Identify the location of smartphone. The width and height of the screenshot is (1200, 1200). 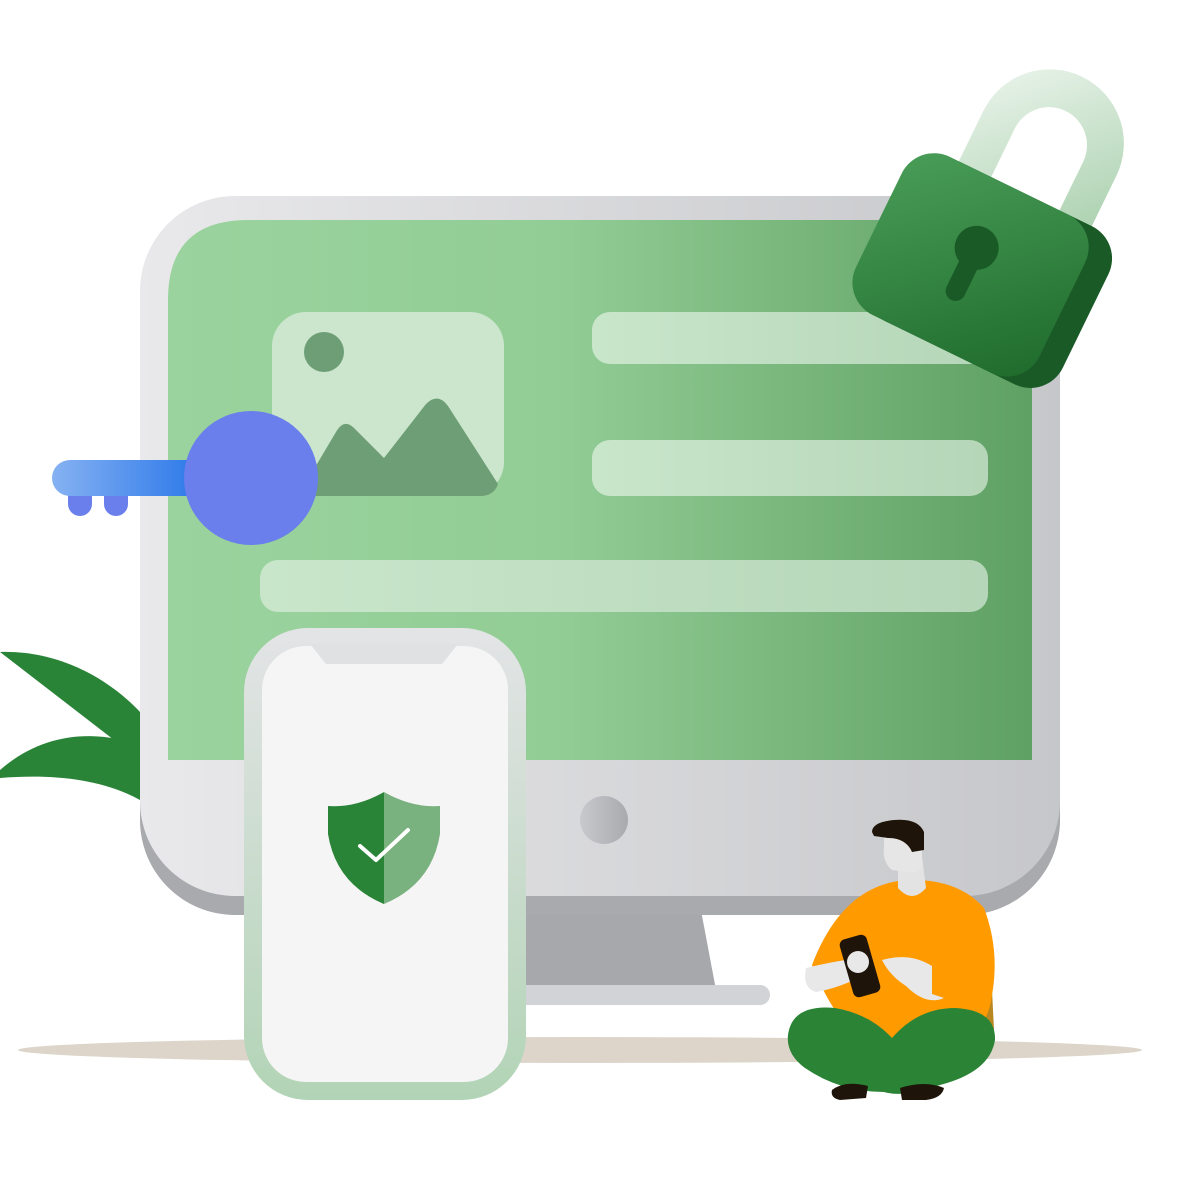
(385, 864).